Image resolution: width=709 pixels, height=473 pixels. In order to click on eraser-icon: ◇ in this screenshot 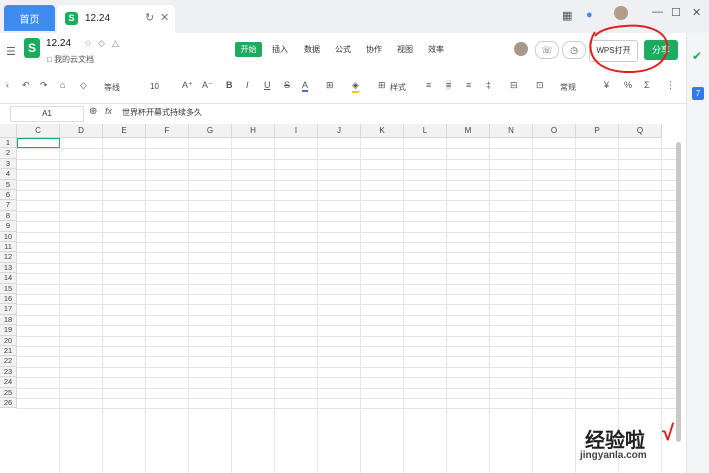, I will do `click(83, 85)`.